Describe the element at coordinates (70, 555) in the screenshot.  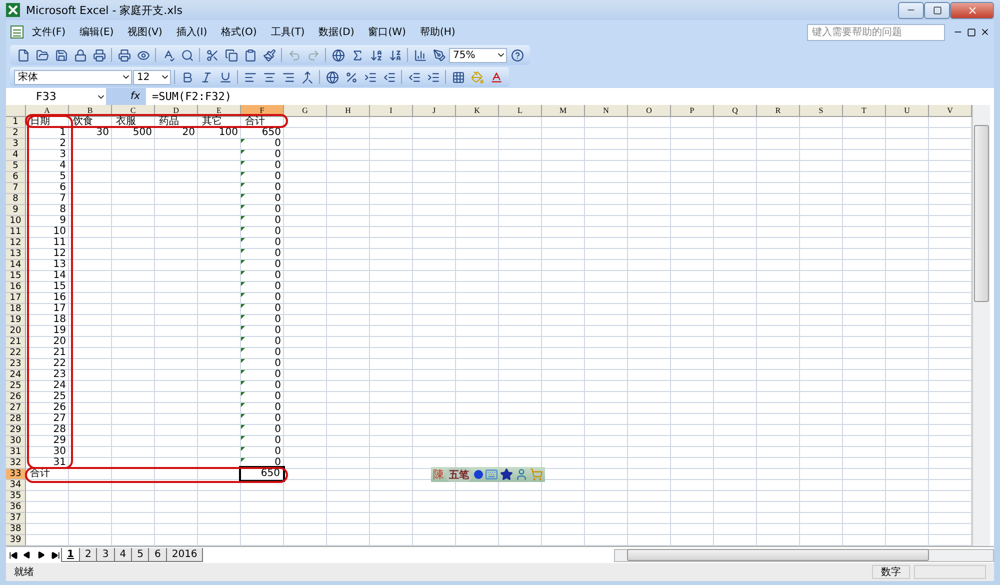
I see `sheet-tab: 1` at that location.